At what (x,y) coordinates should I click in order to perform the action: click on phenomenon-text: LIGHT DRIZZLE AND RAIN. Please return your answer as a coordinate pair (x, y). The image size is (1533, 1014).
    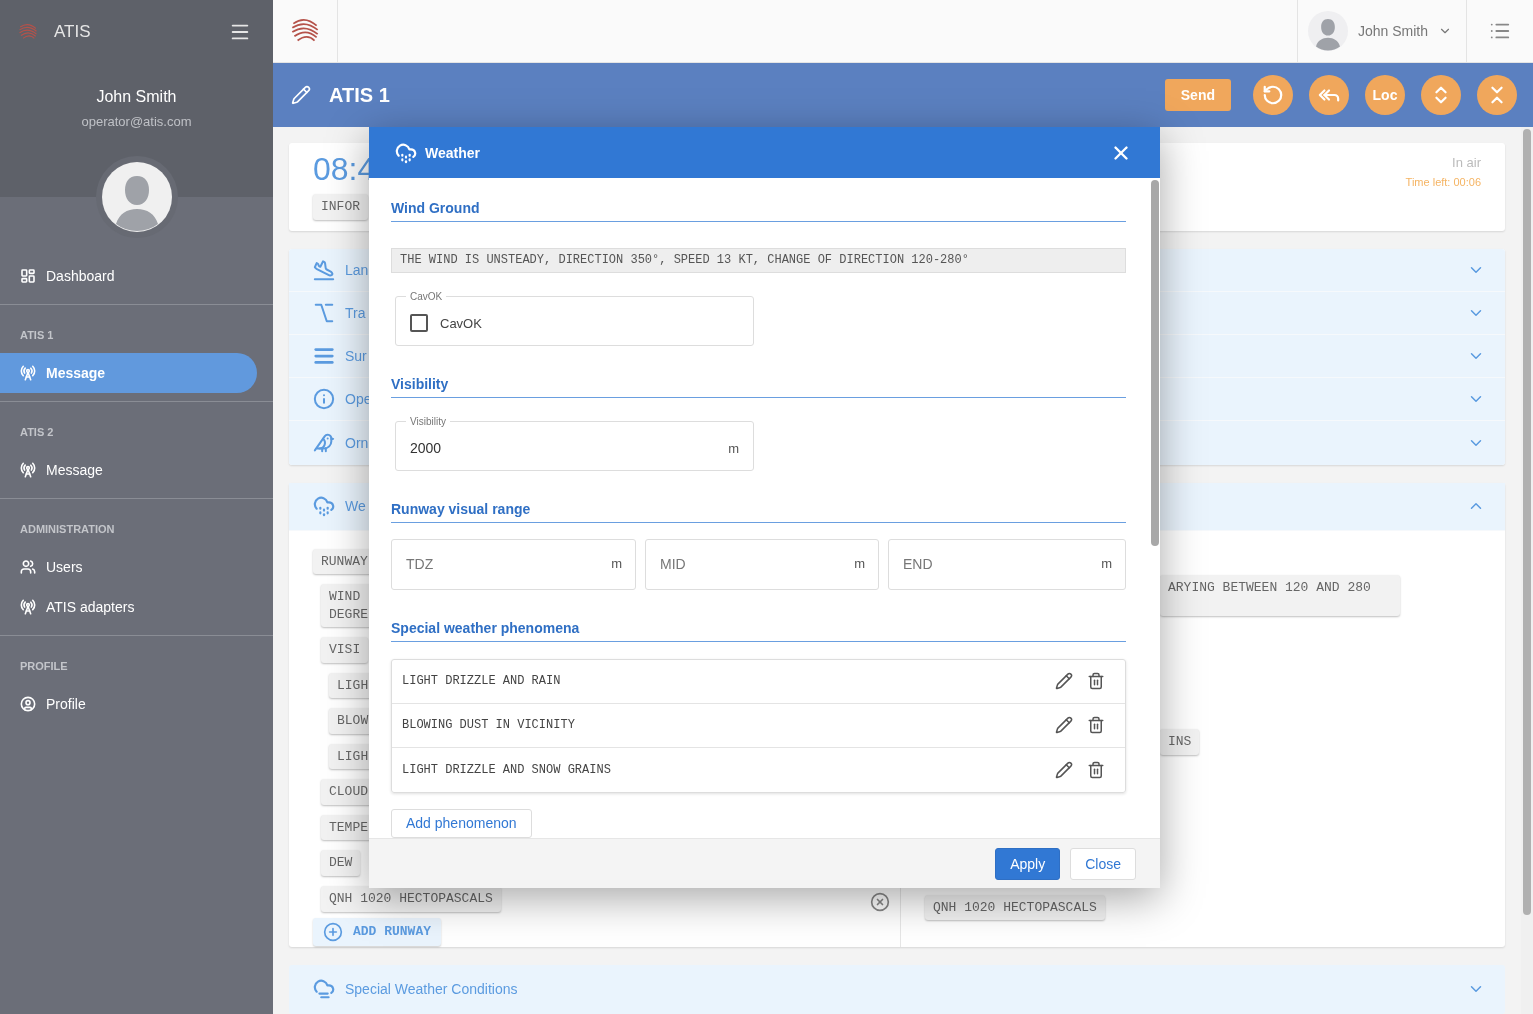
    Looking at the image, I should click on (482, 681).